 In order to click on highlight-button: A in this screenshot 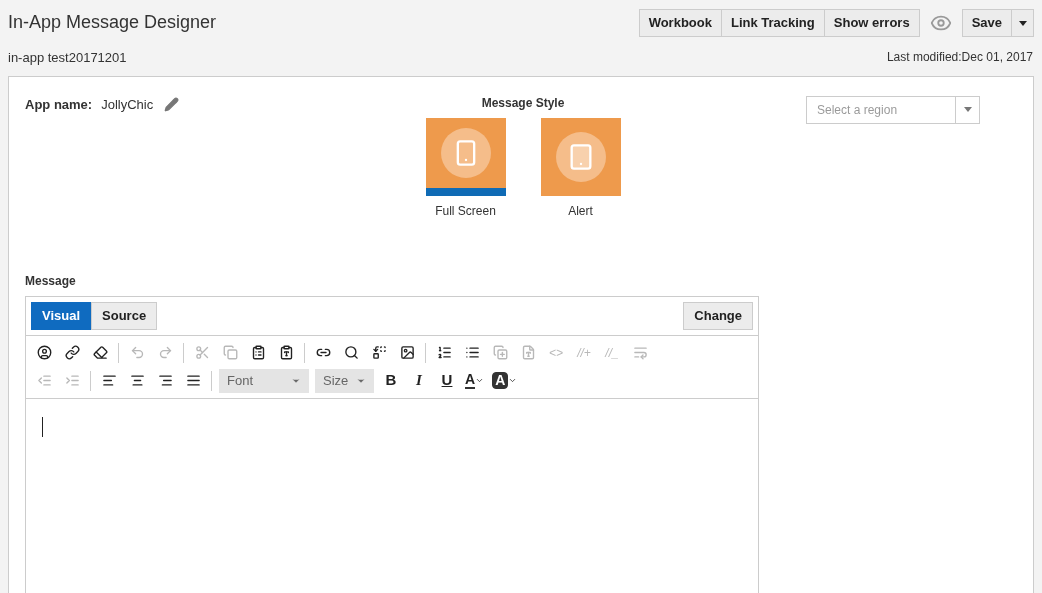, I will do `click(505, 380)`.